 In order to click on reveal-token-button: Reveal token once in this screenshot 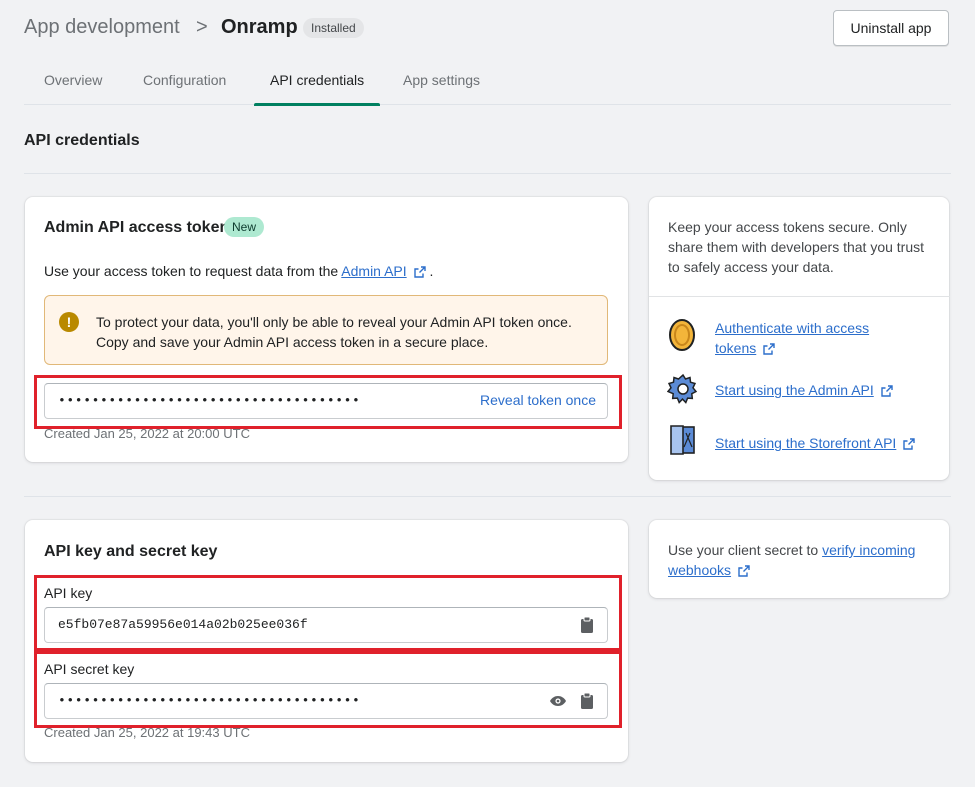, I will do `click(538, 400)`.